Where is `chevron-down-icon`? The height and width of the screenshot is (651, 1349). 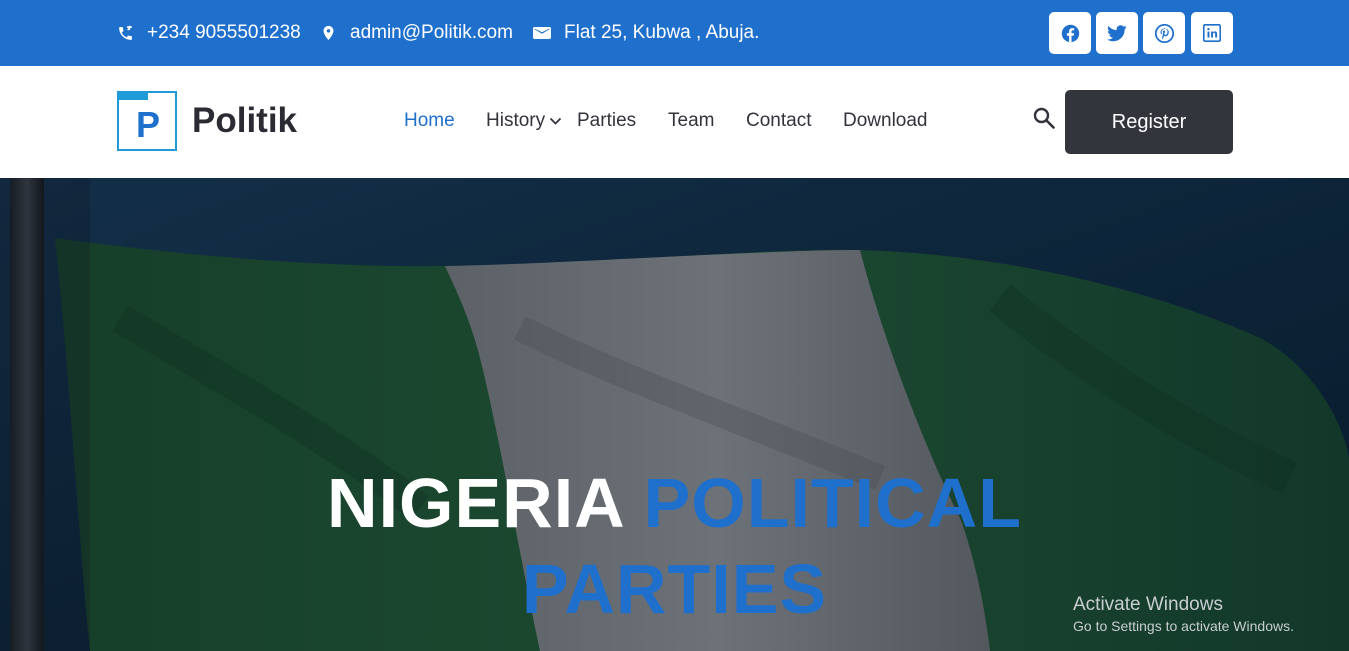
chevron-down-icon is located at coordinates (555, 121).